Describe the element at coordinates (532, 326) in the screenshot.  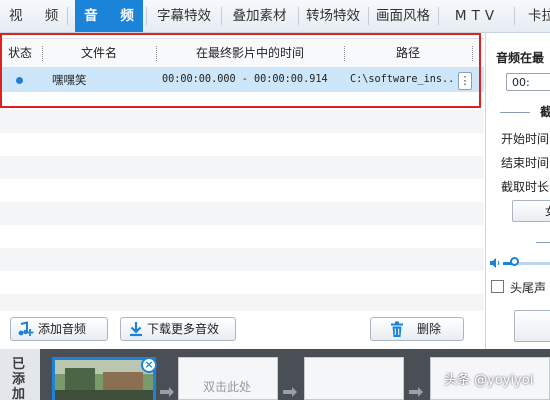
I see `panel-bottom-button` at that location.